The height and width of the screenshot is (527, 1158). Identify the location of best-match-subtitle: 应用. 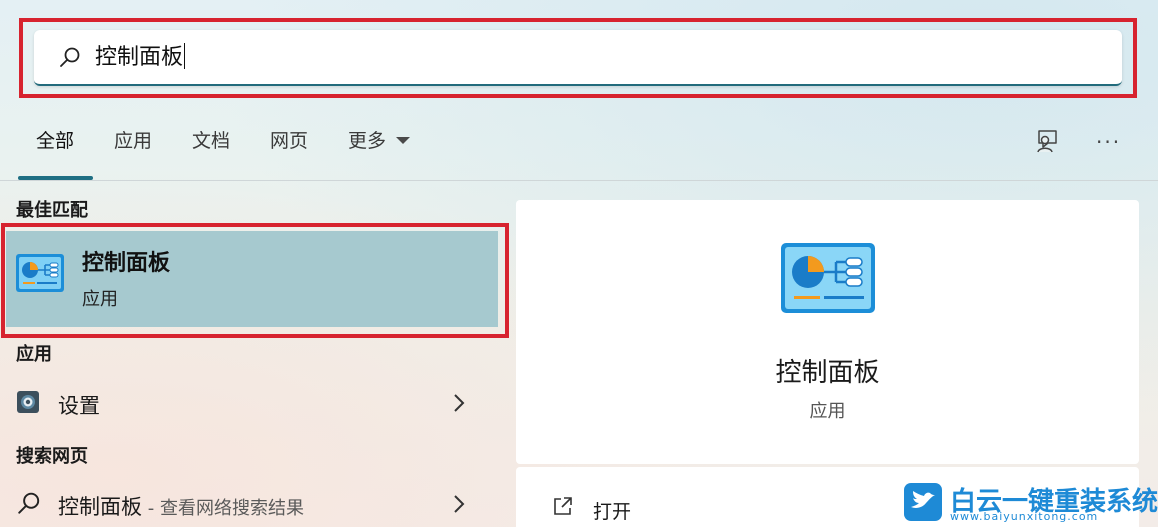
(100, 299).